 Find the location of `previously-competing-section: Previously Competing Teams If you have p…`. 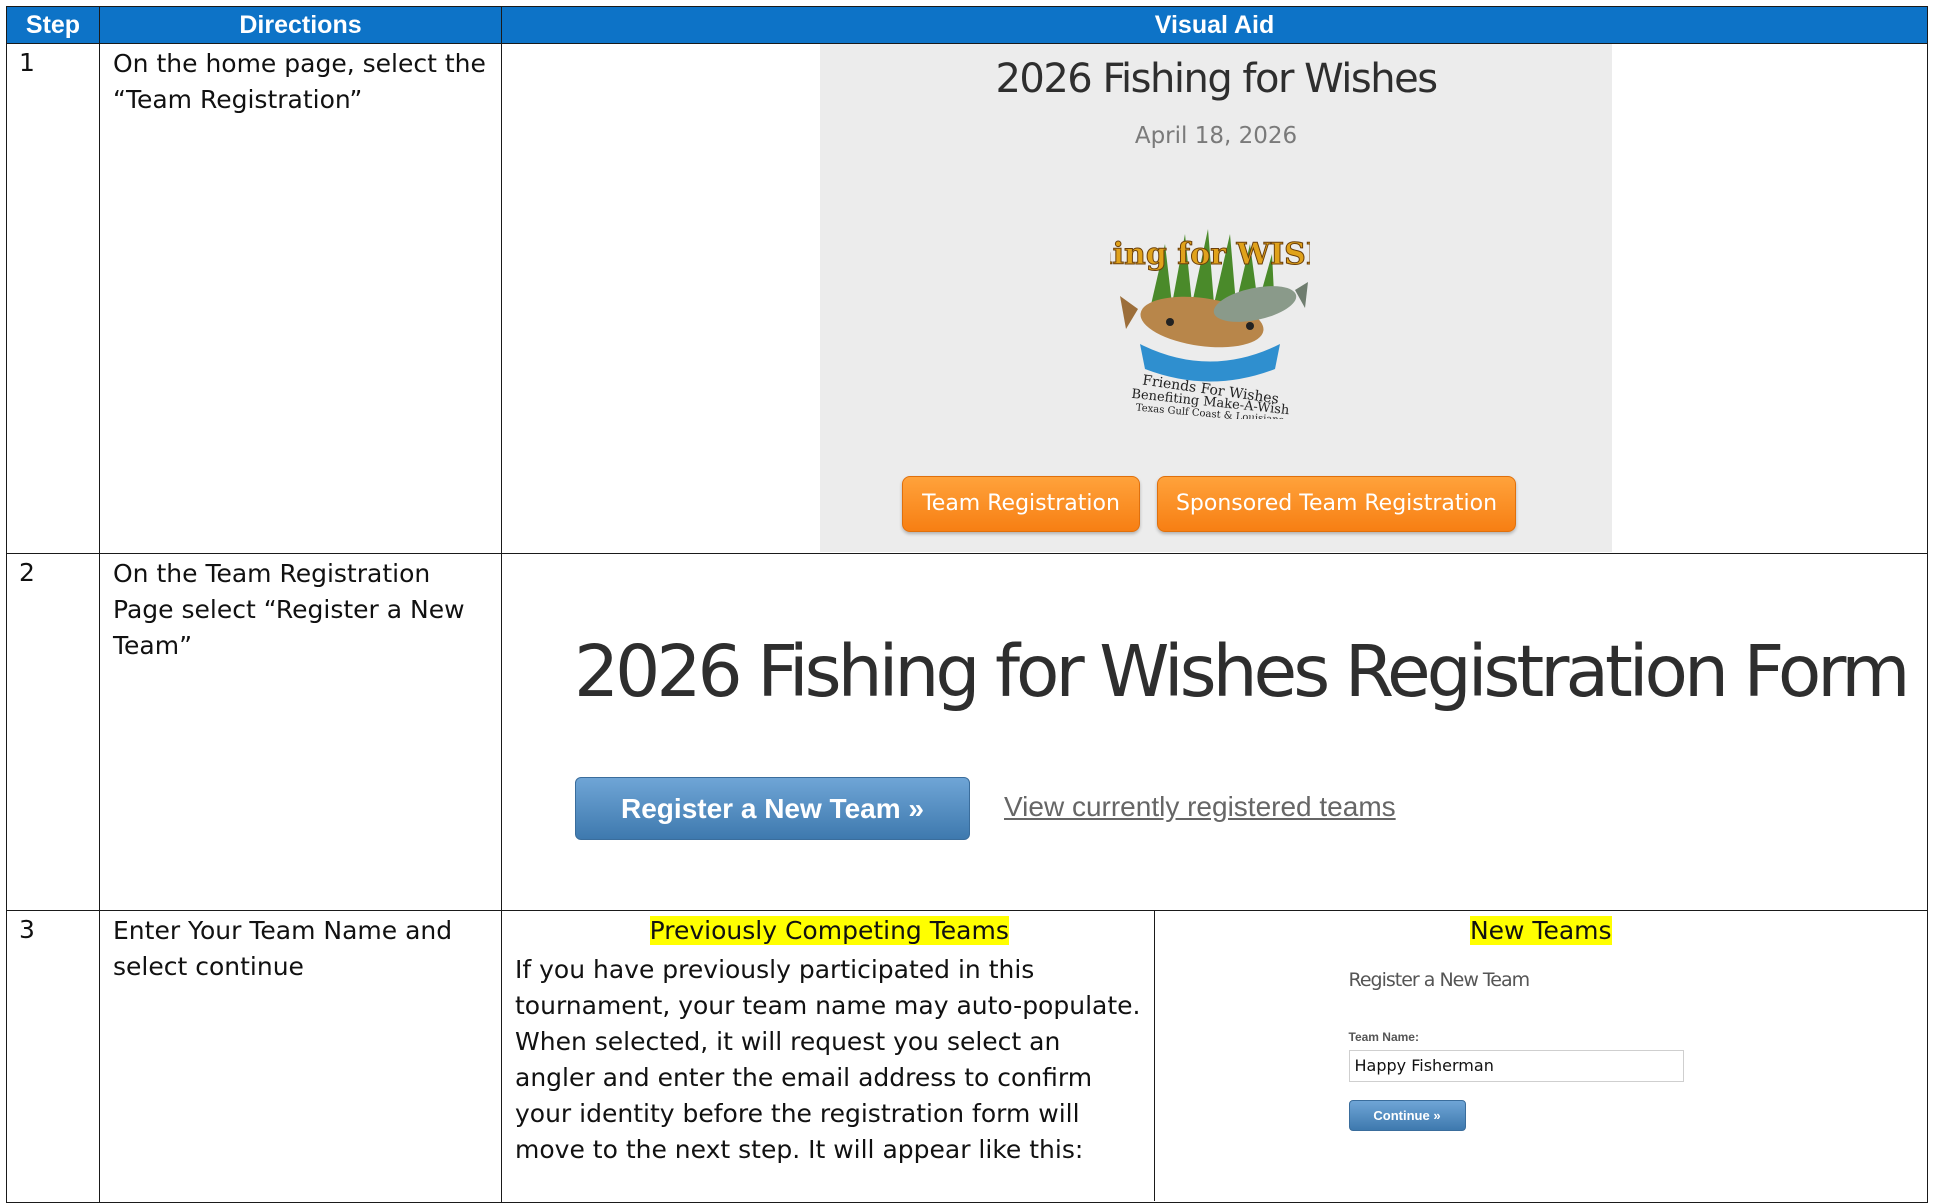

previously-competing-section: Previously Competing Teams If you have p… is located at coordinates (828, 1056).